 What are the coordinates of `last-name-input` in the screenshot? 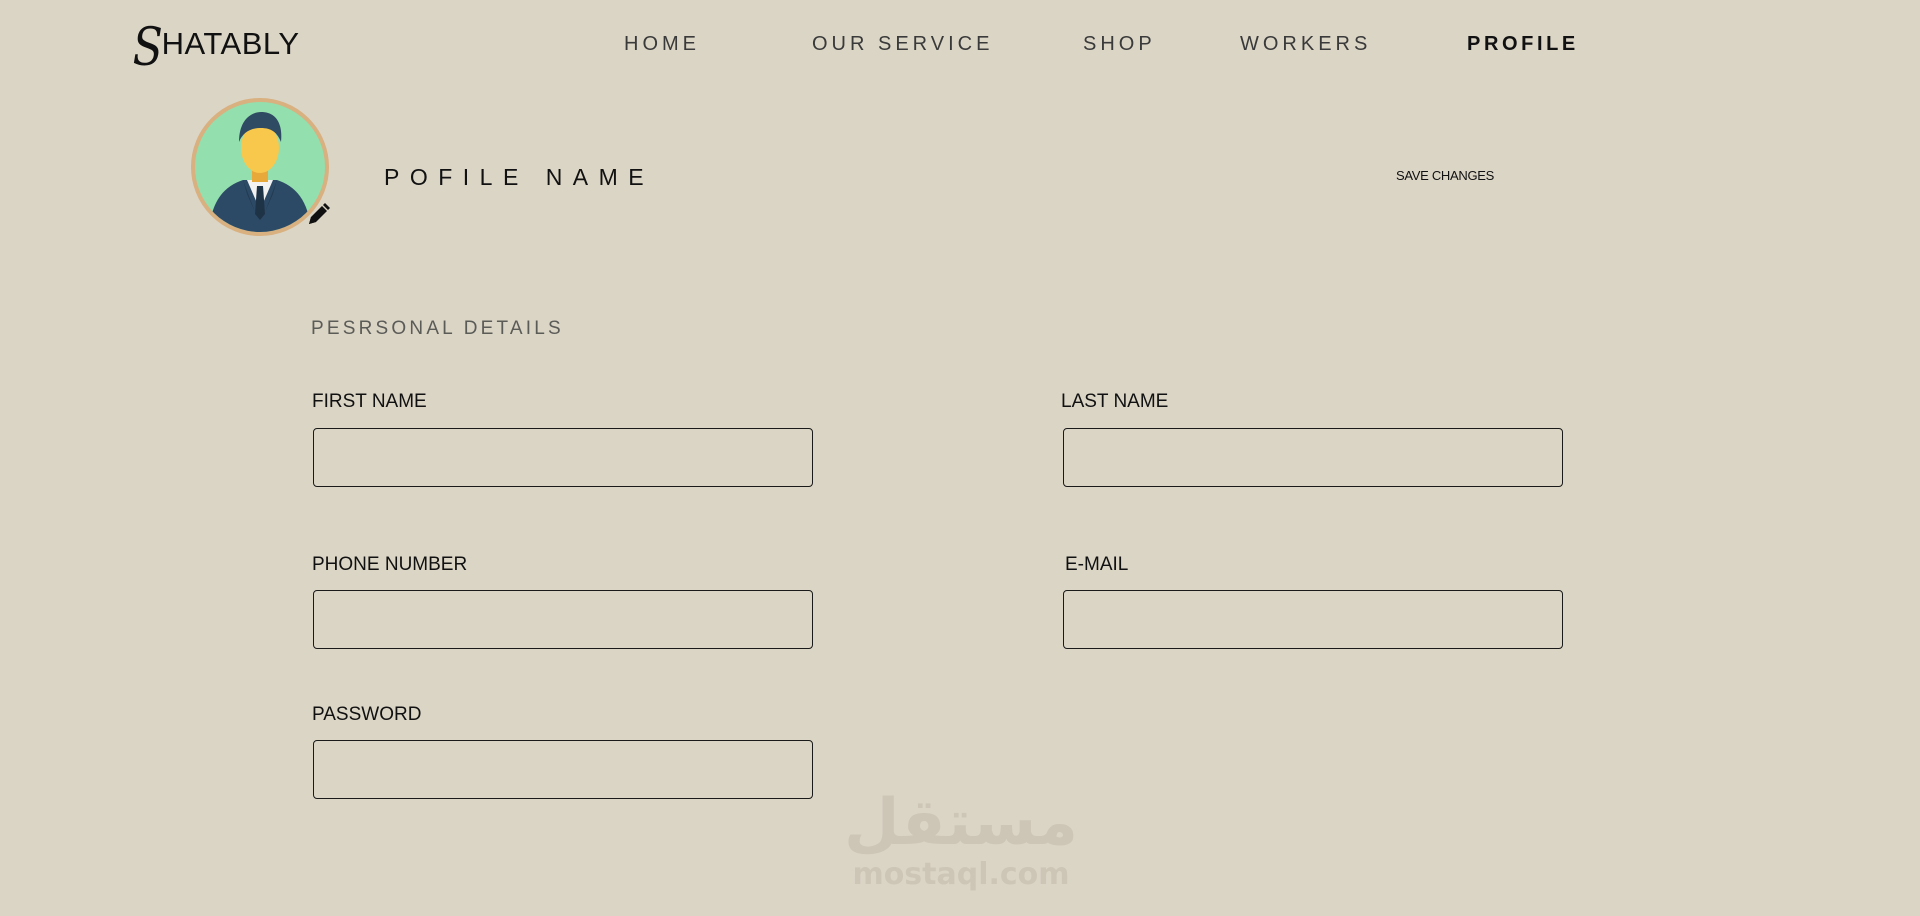 It's located at (1313, 457).